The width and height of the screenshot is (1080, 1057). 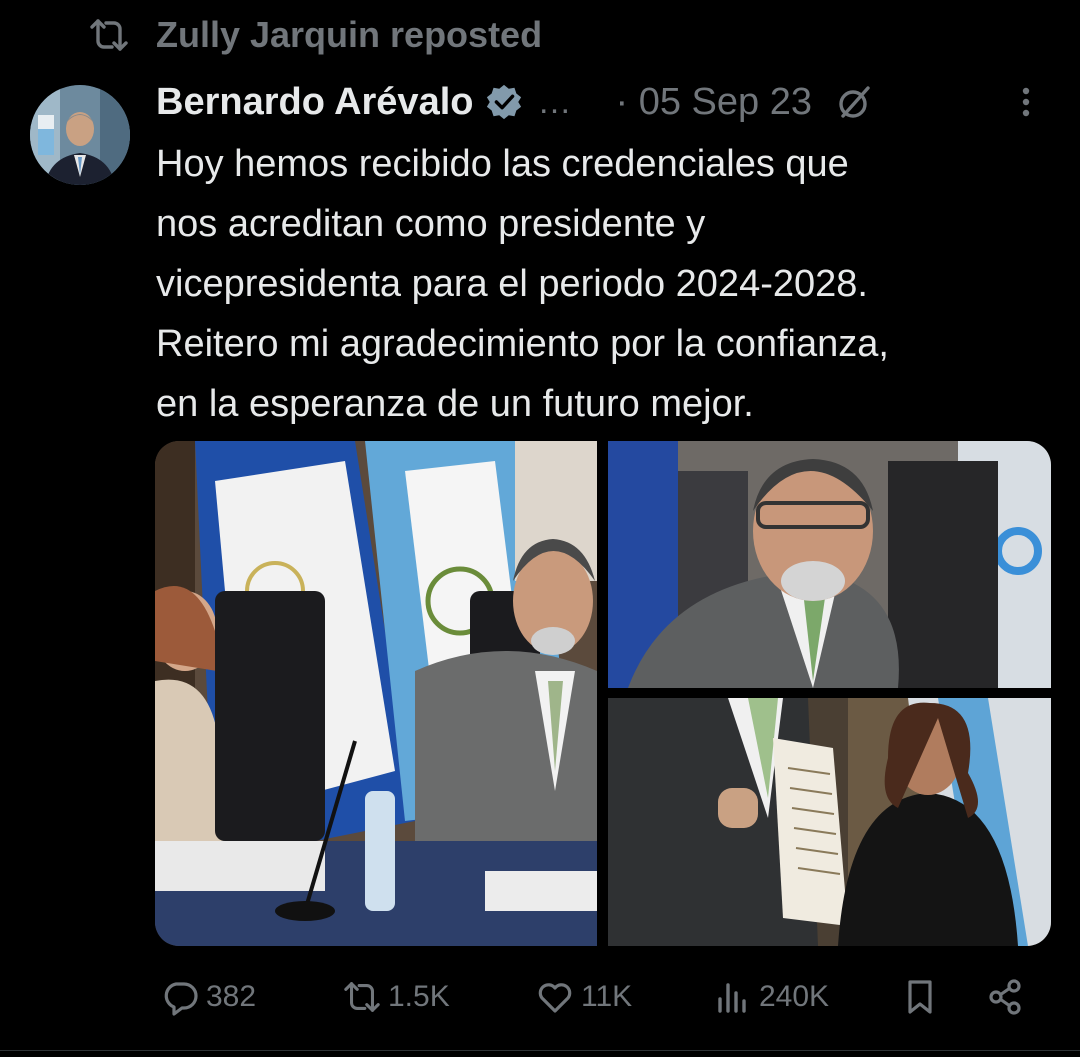 I want to click on repost-icon, so click(x=109, y=35).